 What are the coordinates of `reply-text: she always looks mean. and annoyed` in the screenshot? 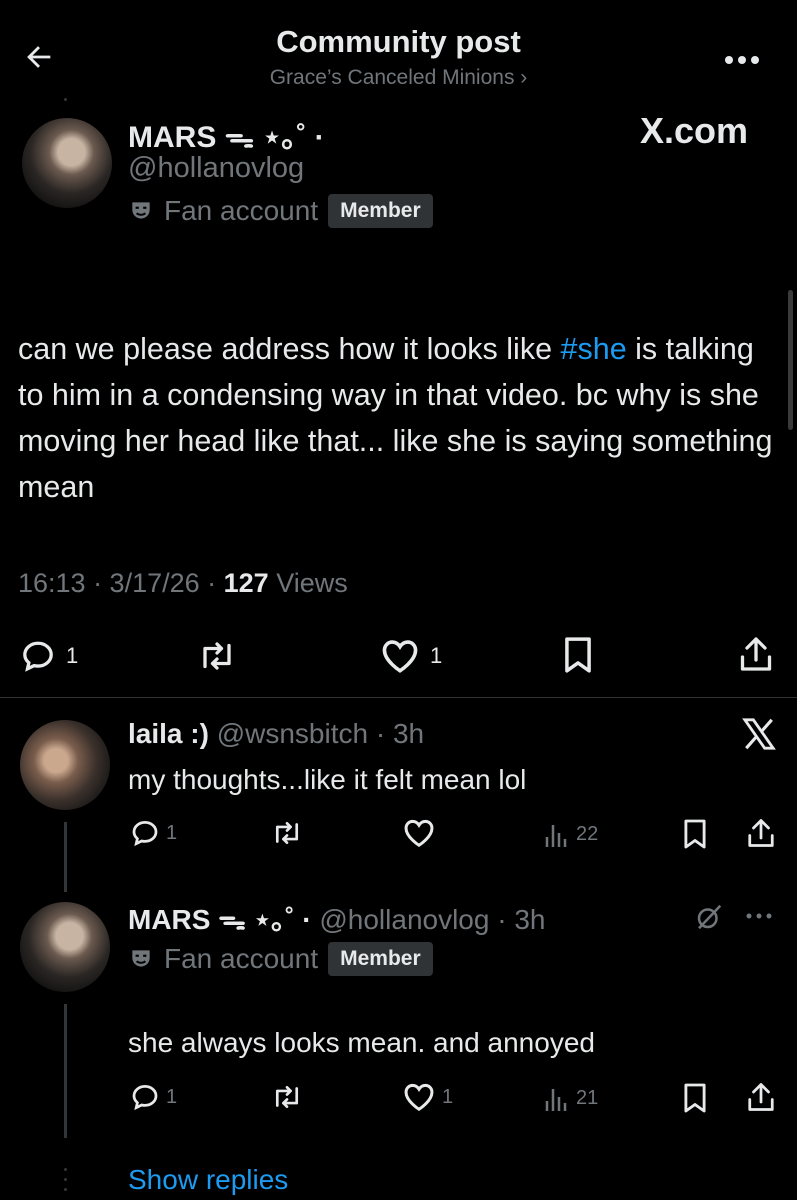 It's located at (361, 1042).